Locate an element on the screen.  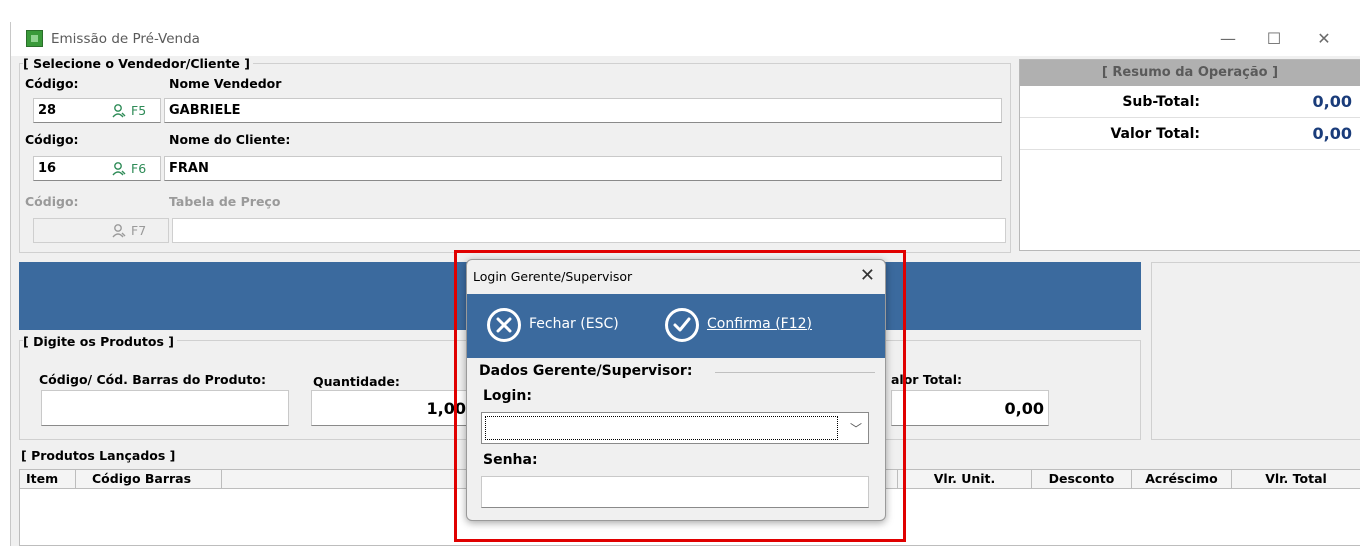
price-table-name-input is located at coordinates (589, 230).